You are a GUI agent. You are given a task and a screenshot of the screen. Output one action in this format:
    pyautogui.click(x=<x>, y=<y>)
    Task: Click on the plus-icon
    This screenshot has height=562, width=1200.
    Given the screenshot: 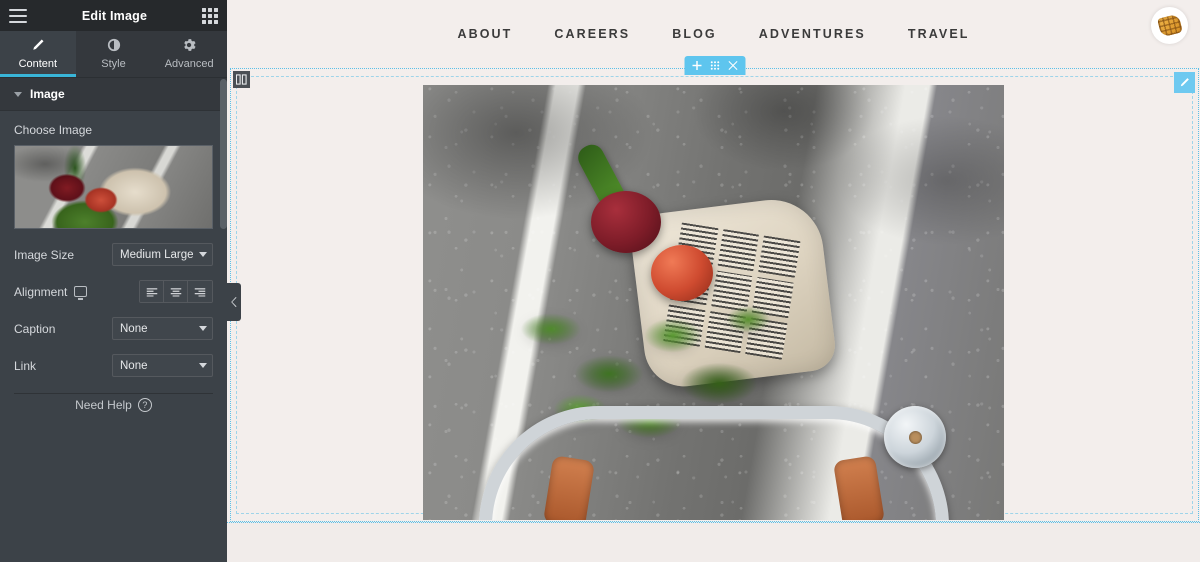 What is the action you would take?
    pyautogui.click(x=696, y=65)
    